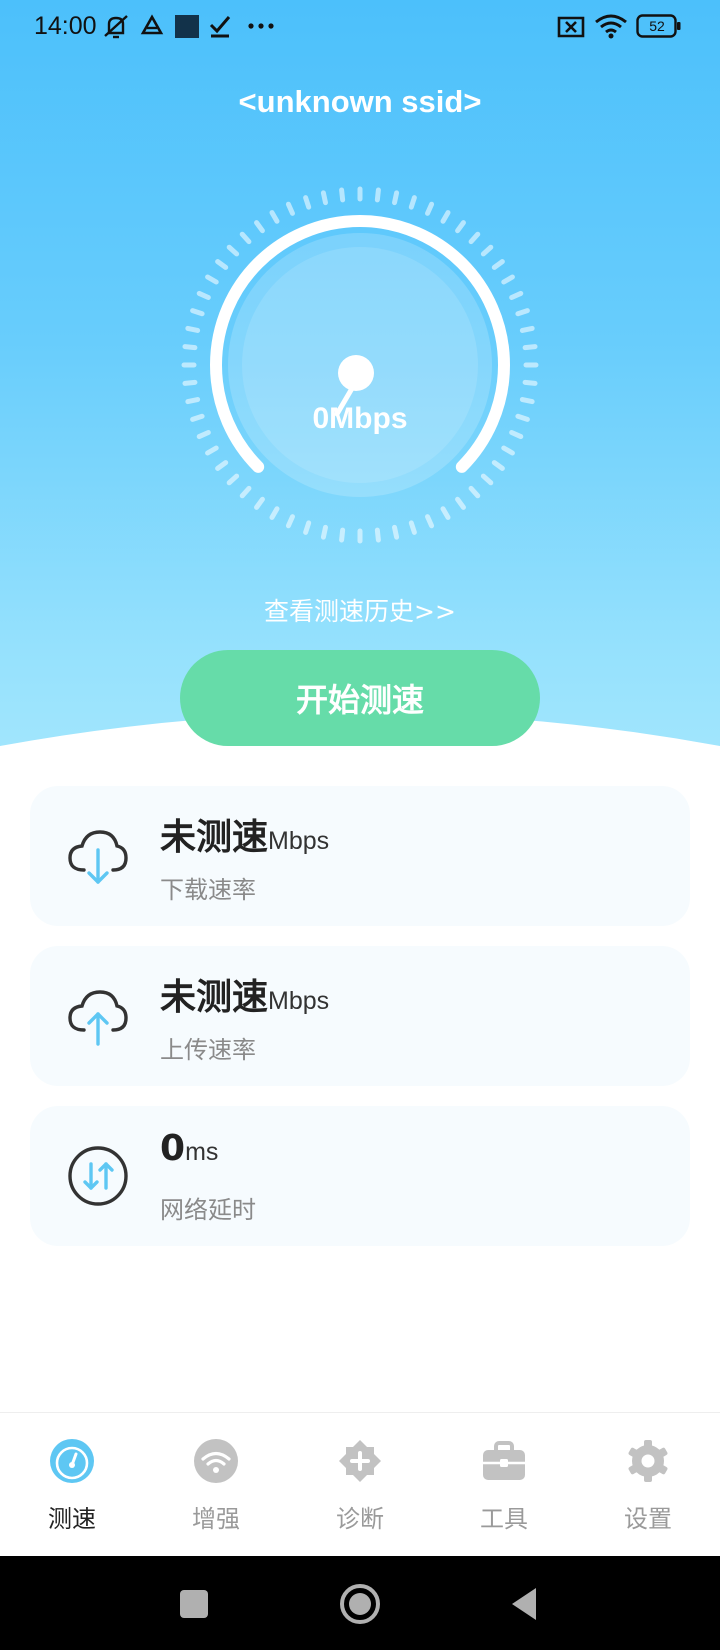 The height and width of the screenshot is (1650, 720). I want to click on tab-label: 测速, so click(72, 1519).